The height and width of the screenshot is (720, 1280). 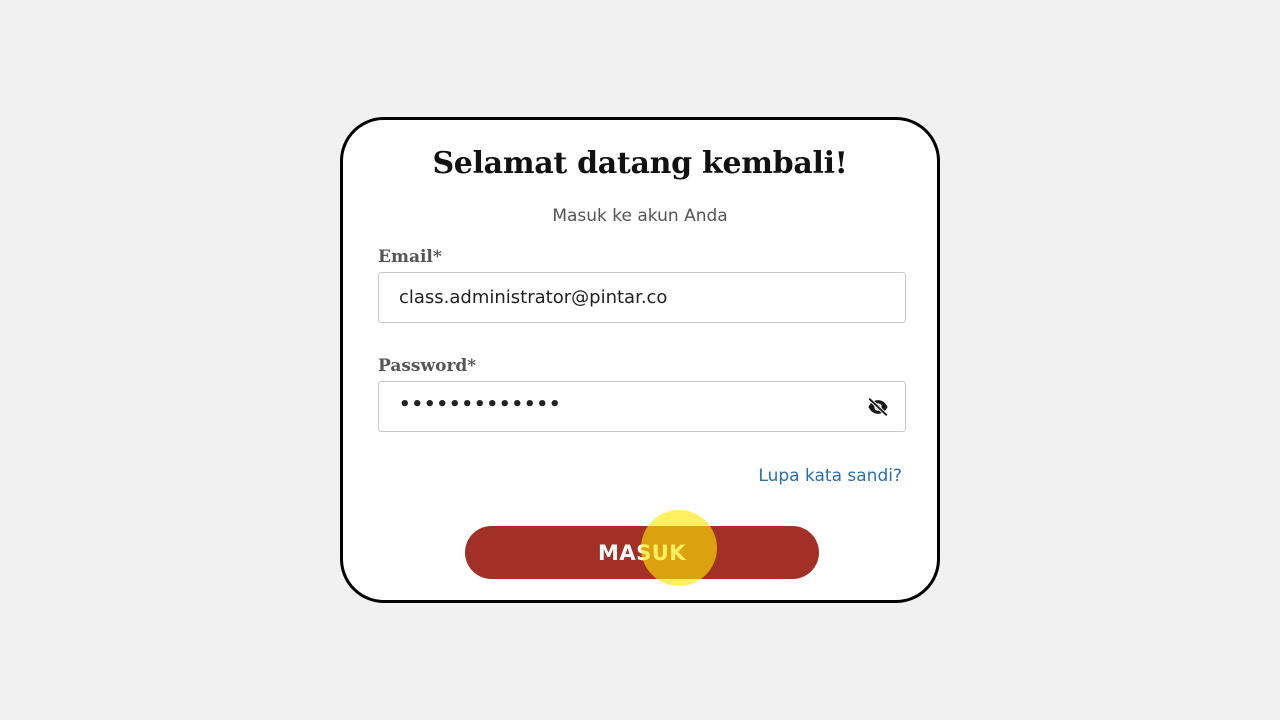 I want to click on page-subtitle: Masuk ke akun Anda, so click(x=640, y=216).